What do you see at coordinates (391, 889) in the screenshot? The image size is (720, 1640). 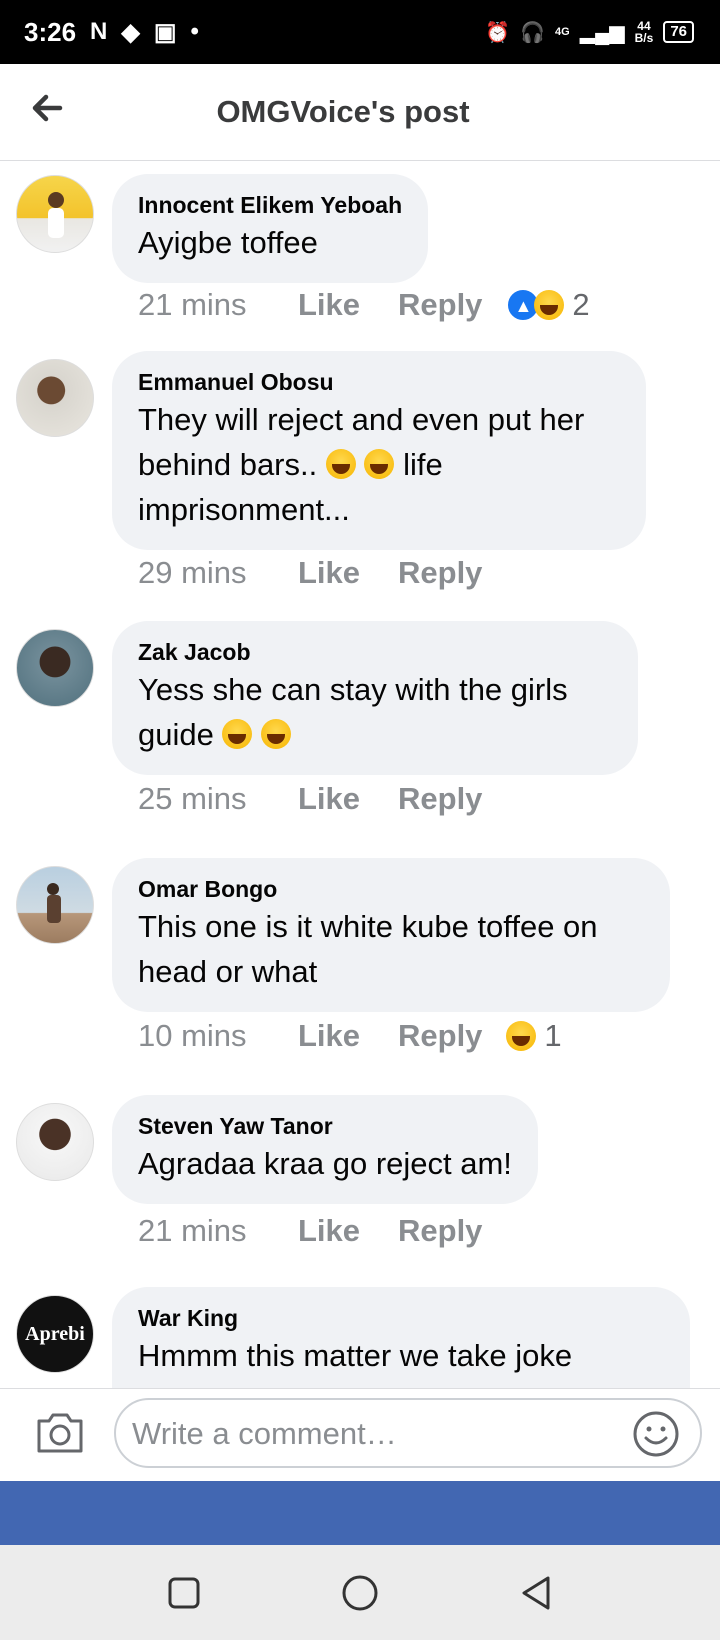 I see `comment-author: Omar Bongo` at bounding box center [391, 889].